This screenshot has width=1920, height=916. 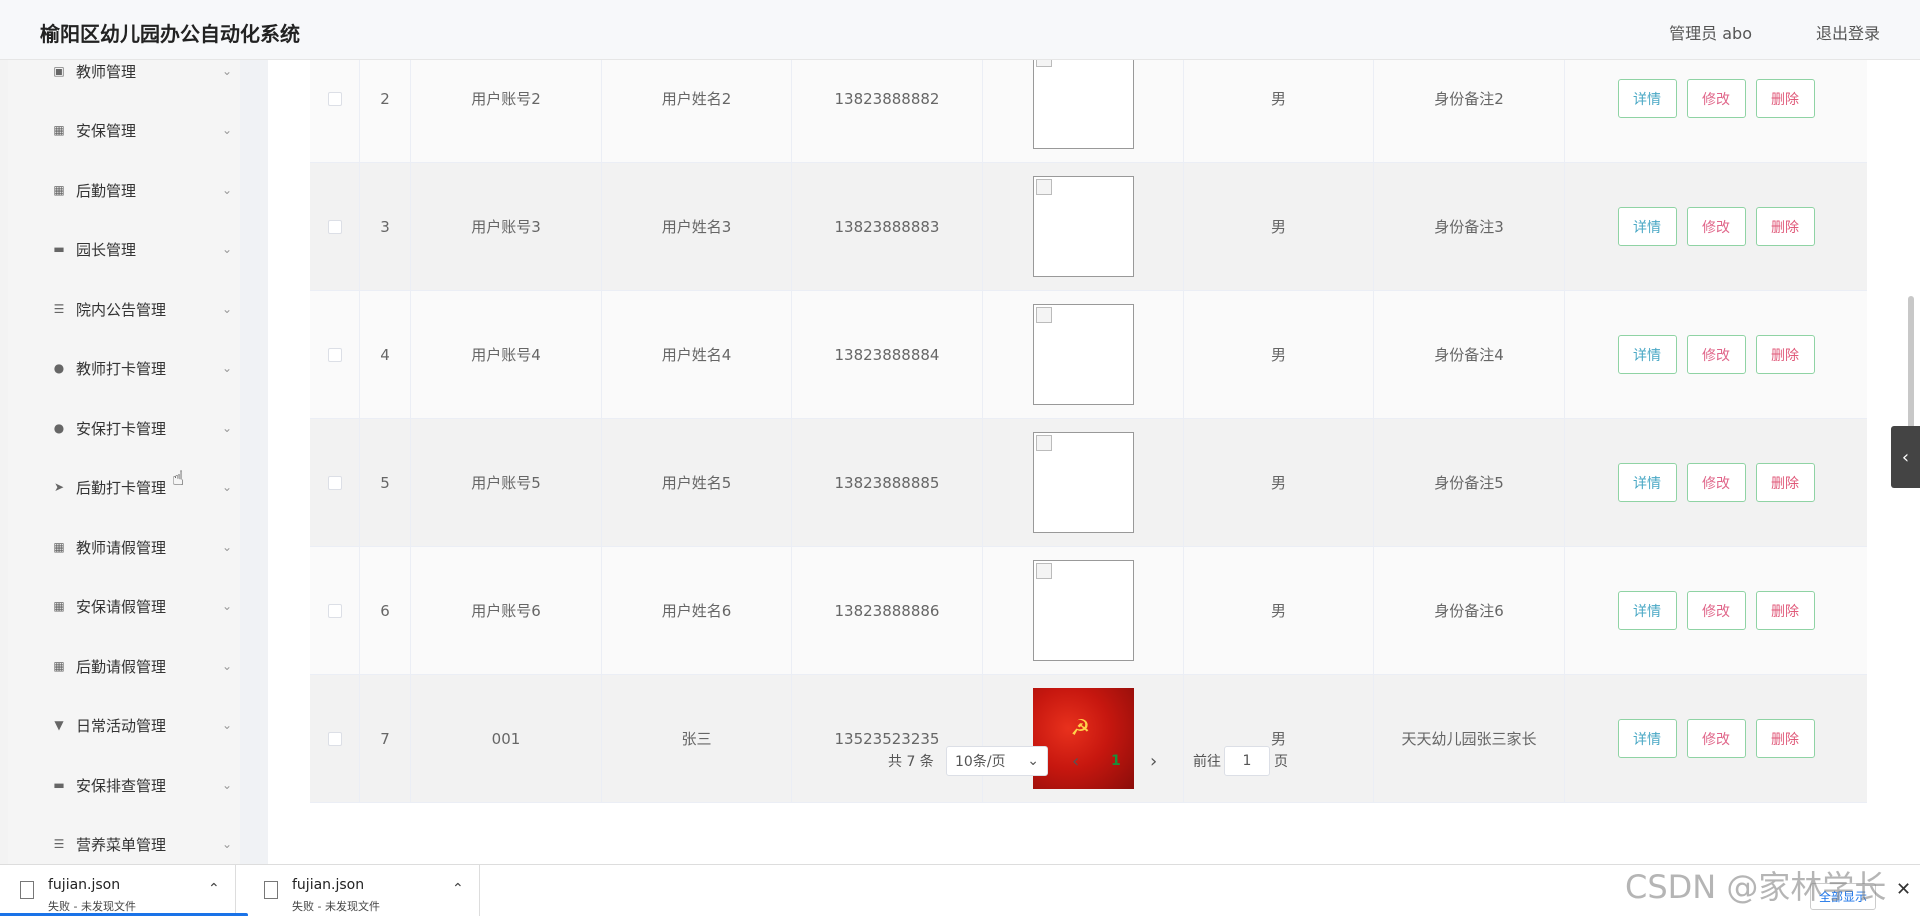 I want to click on list-icon: ☰, so click(x=59, y=844).